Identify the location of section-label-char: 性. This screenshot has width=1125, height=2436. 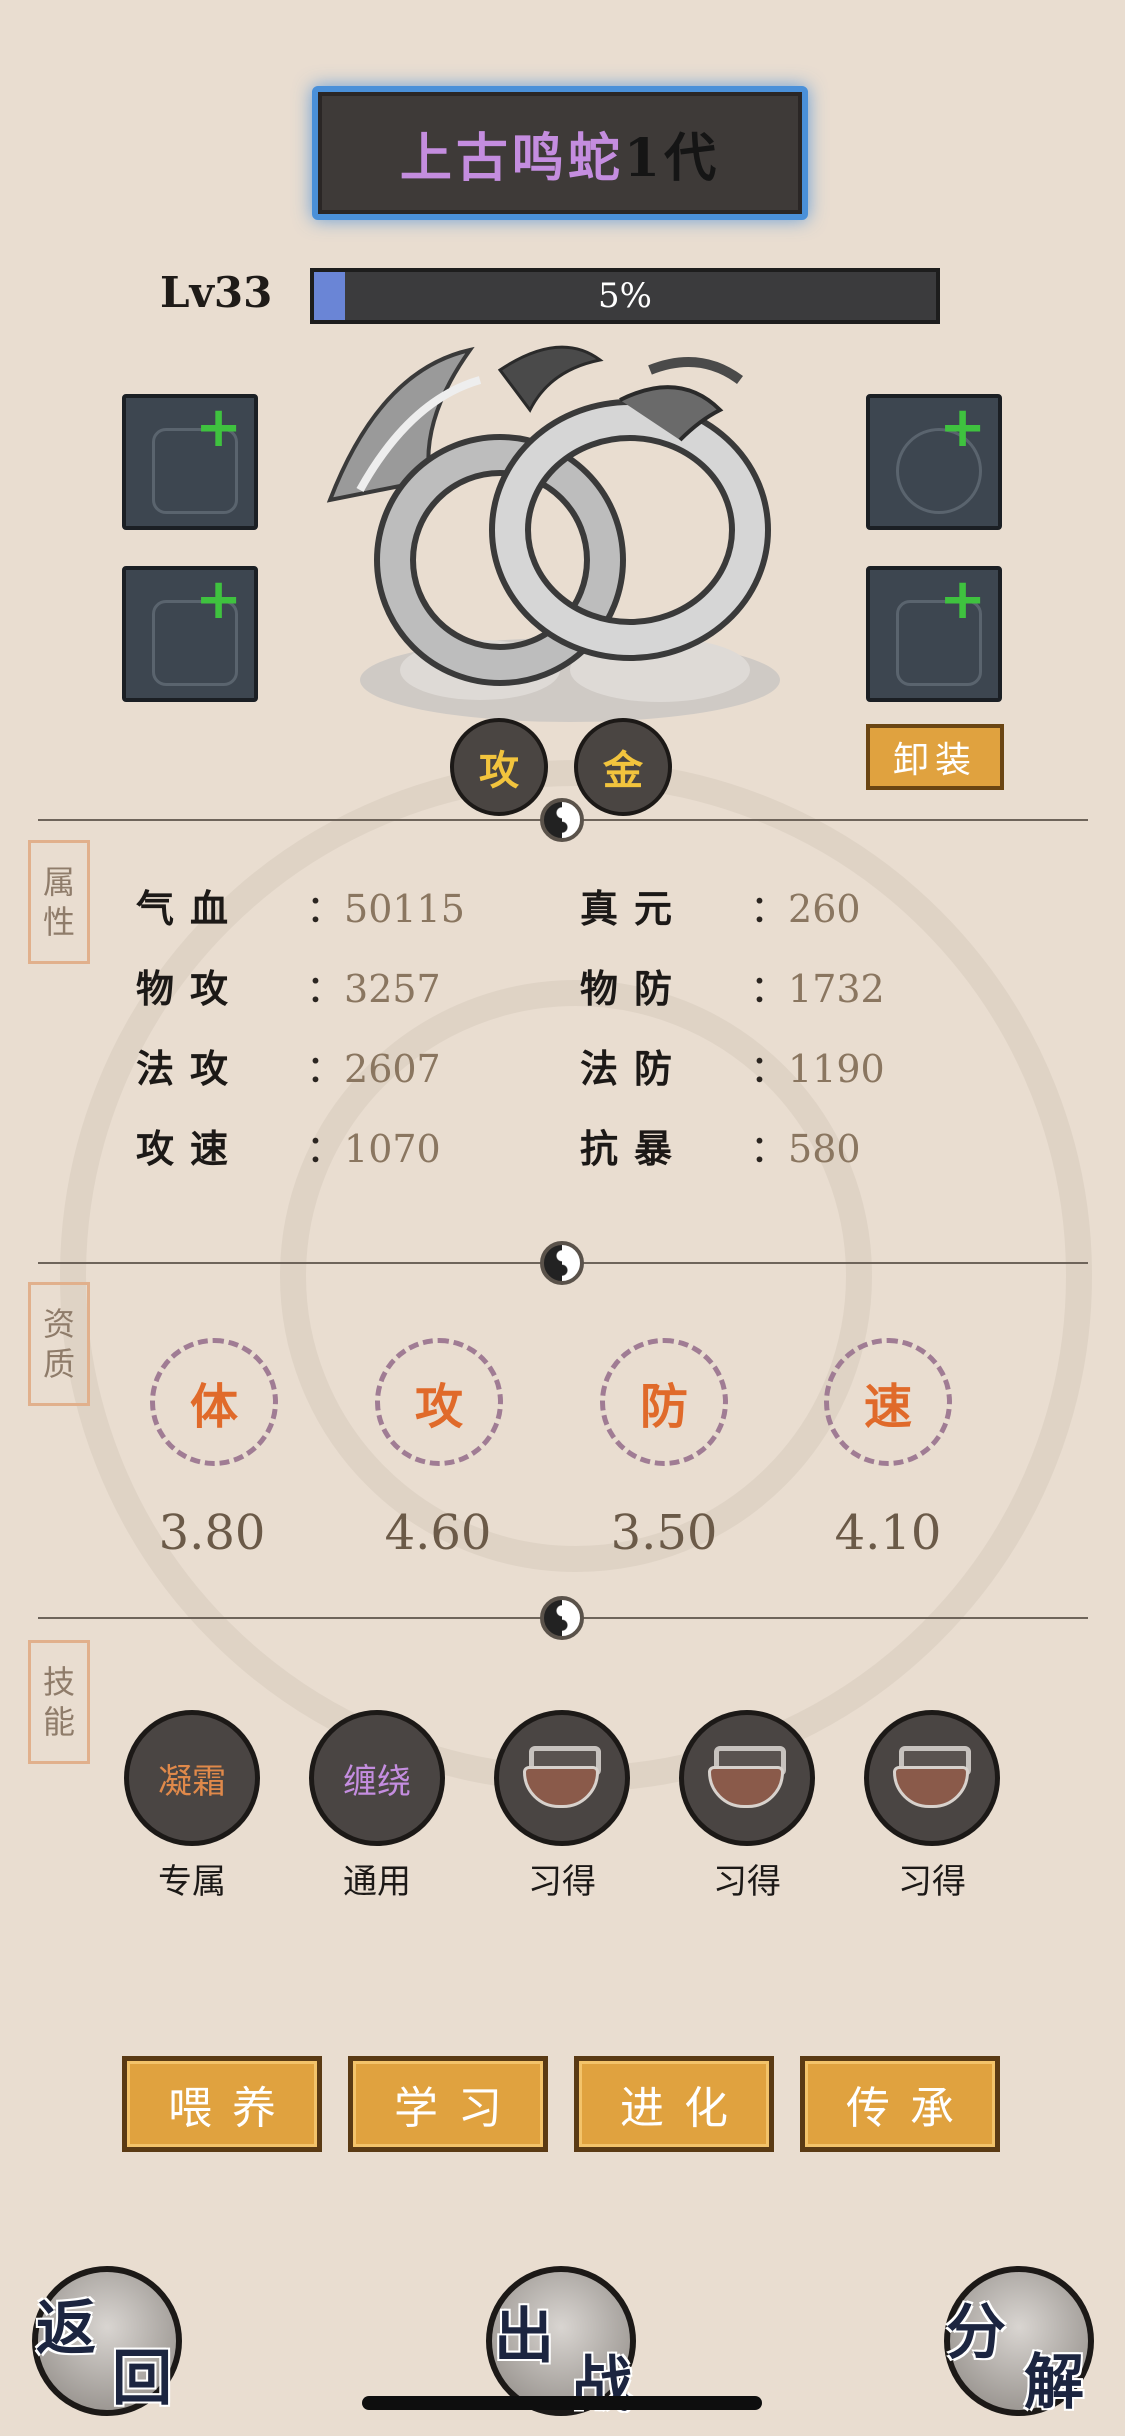
(58, 922).